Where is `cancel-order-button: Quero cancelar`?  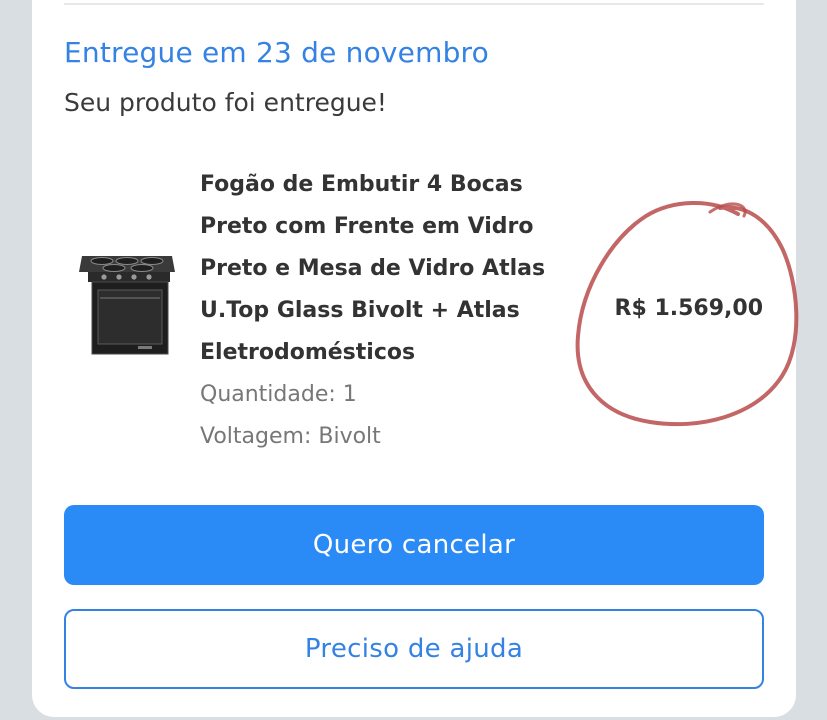 cancel-order-button: Quero cancelar is located at coordinates (414, 545).